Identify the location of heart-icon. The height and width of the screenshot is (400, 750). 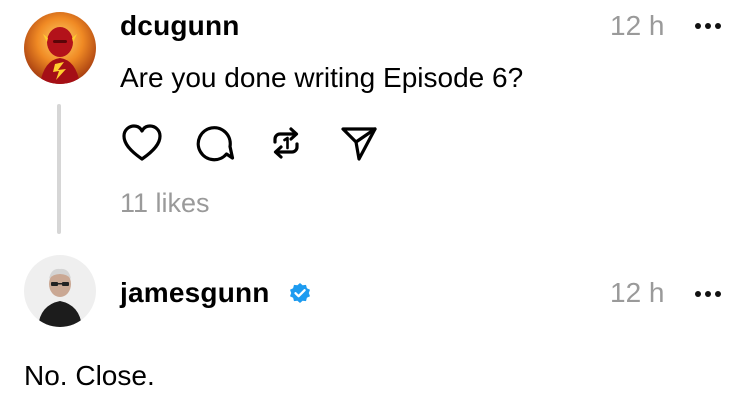
(142, 142).